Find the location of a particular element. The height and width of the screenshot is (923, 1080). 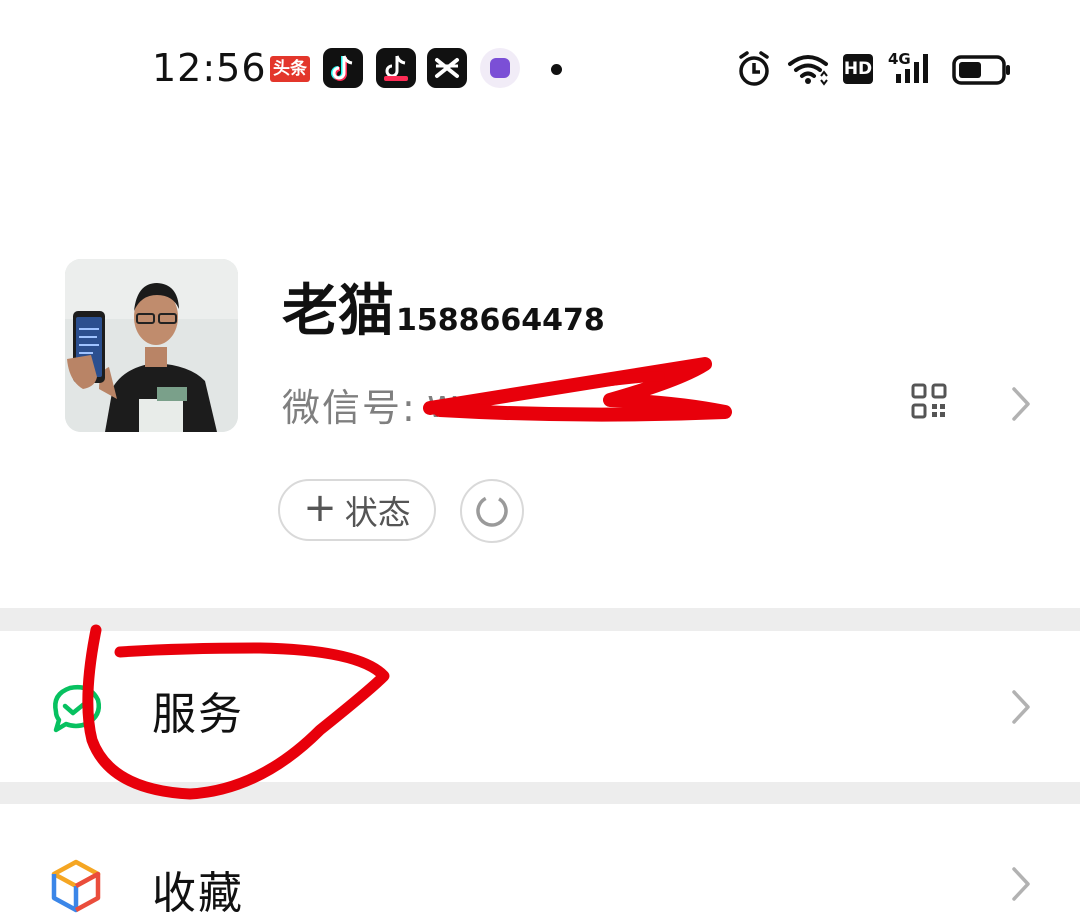

redaction-scribble is located at coordinates (577, 389).